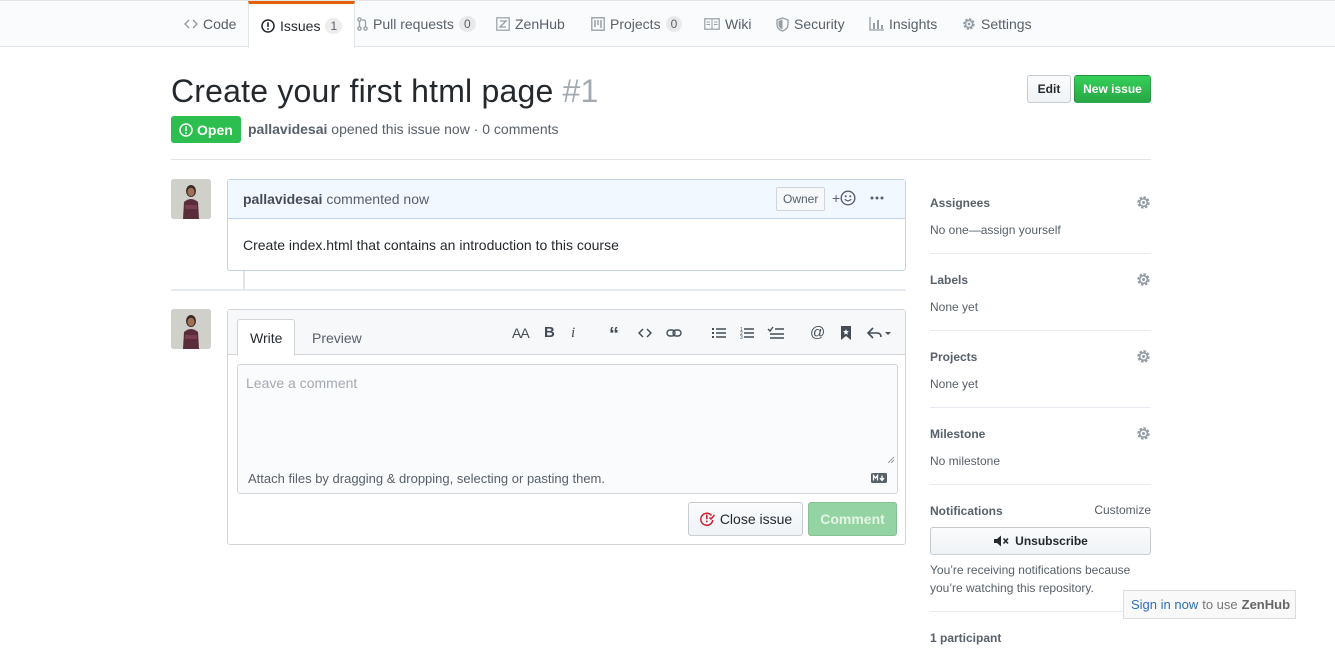 The image size is (1335, 653). I want to click on tab-label: Projects, so click(635, 24).